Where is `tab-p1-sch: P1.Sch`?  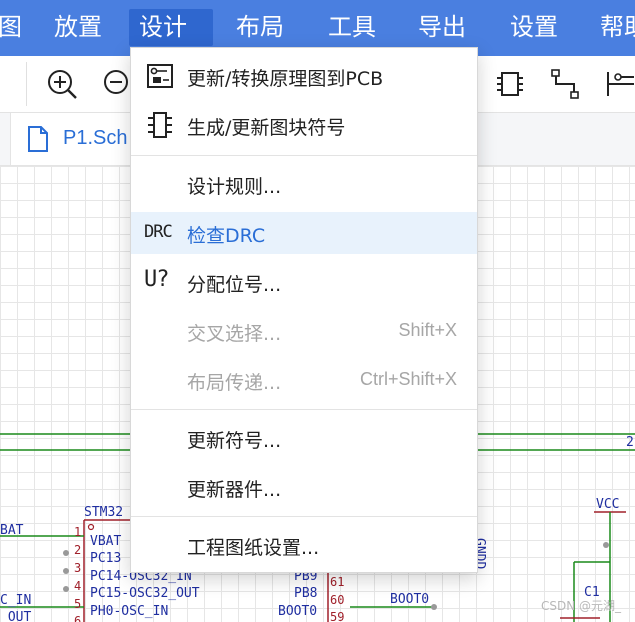
tab-p1-sch: P1.Sch is located at coordinates (76, 139).